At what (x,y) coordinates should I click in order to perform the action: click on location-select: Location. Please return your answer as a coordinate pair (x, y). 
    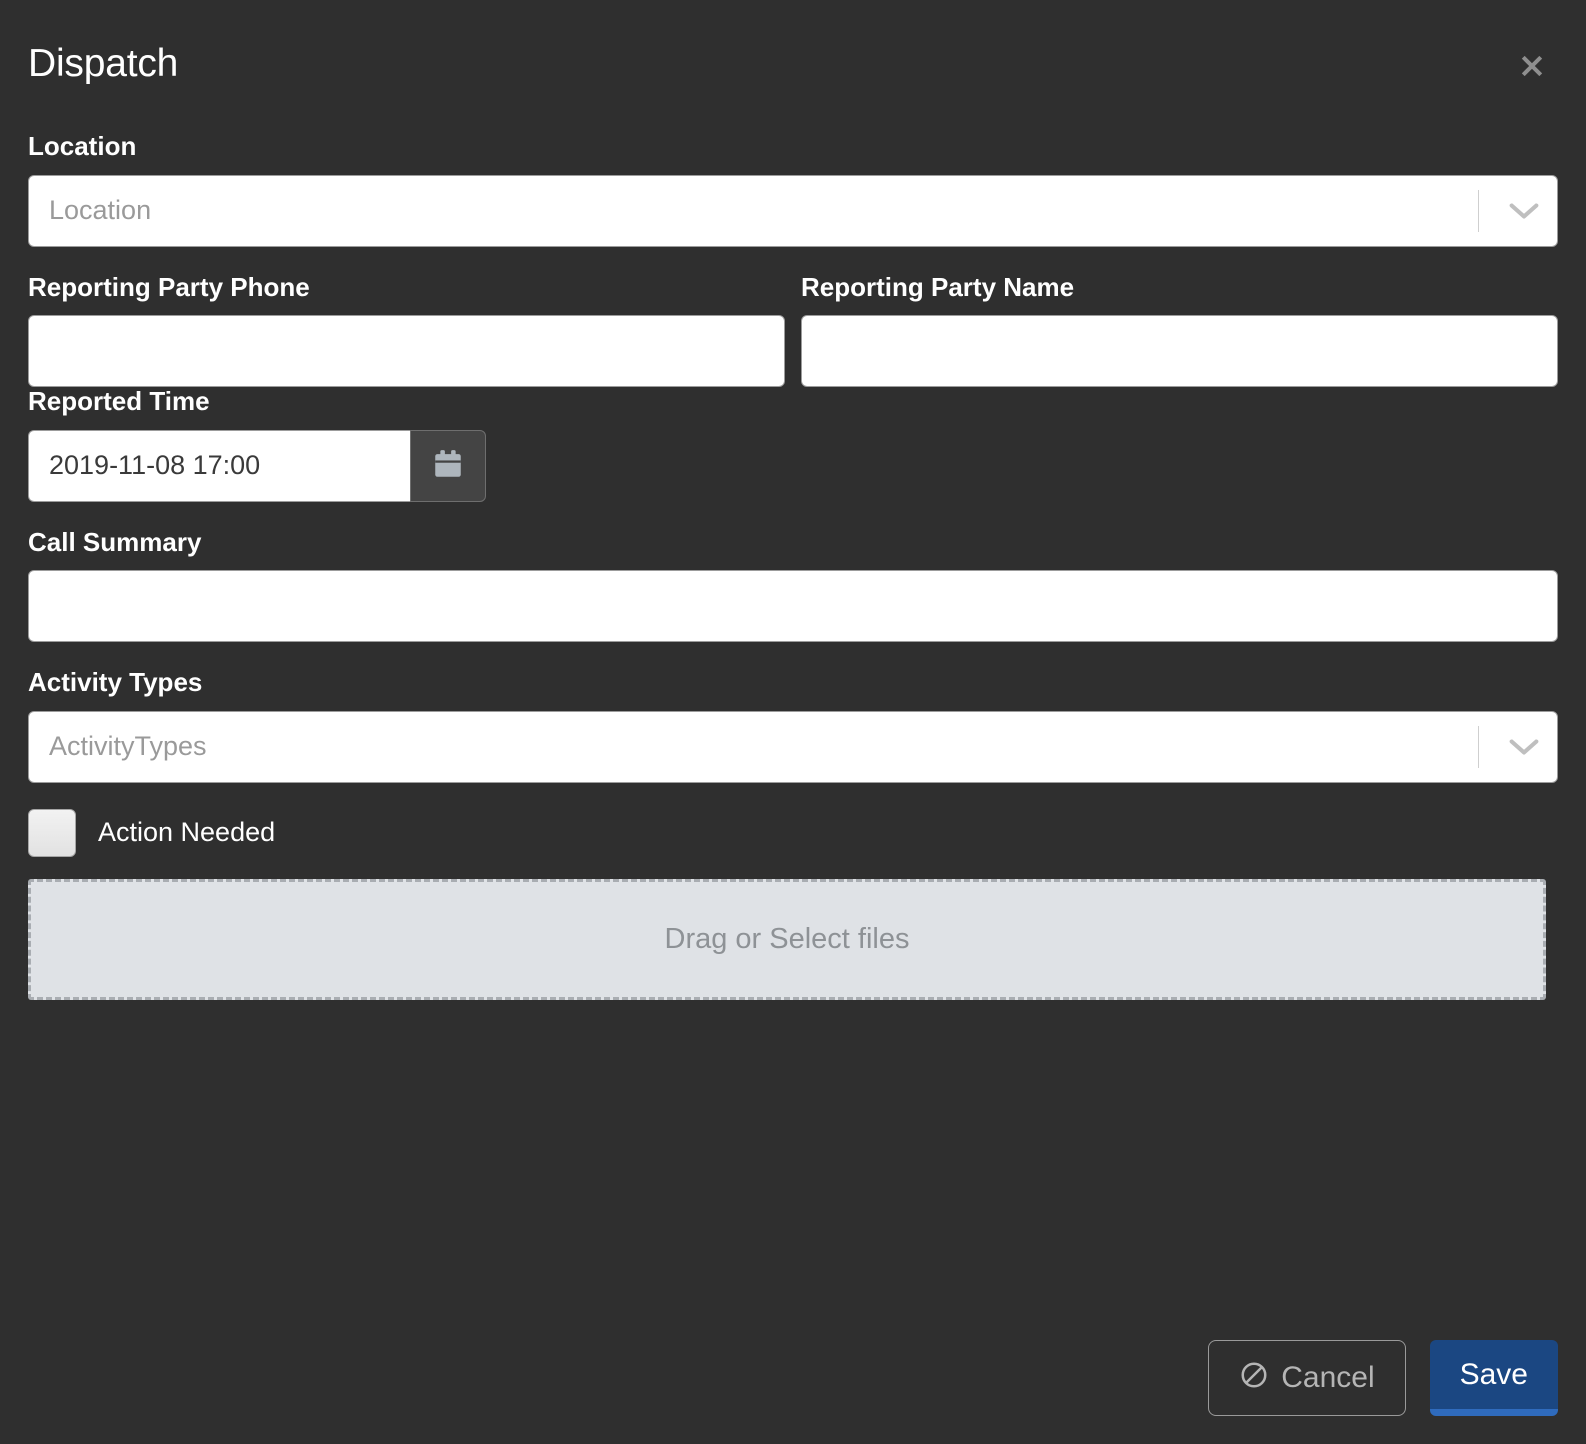
    Looking at the image, I should click on (793, 210).